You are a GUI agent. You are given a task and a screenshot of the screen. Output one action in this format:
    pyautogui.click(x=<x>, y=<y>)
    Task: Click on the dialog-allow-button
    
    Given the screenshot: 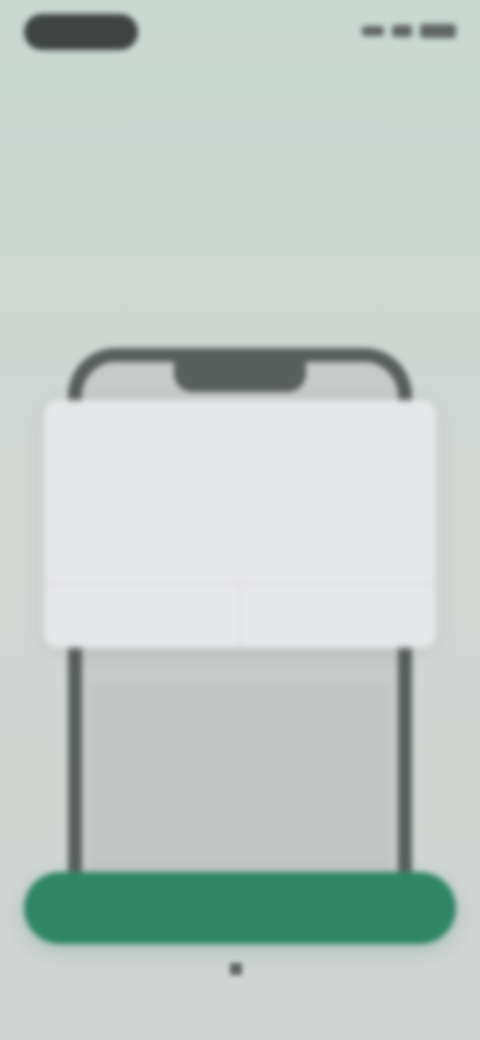 What is the action you would take?
    pyautogui.click(x=338, y=616)
    